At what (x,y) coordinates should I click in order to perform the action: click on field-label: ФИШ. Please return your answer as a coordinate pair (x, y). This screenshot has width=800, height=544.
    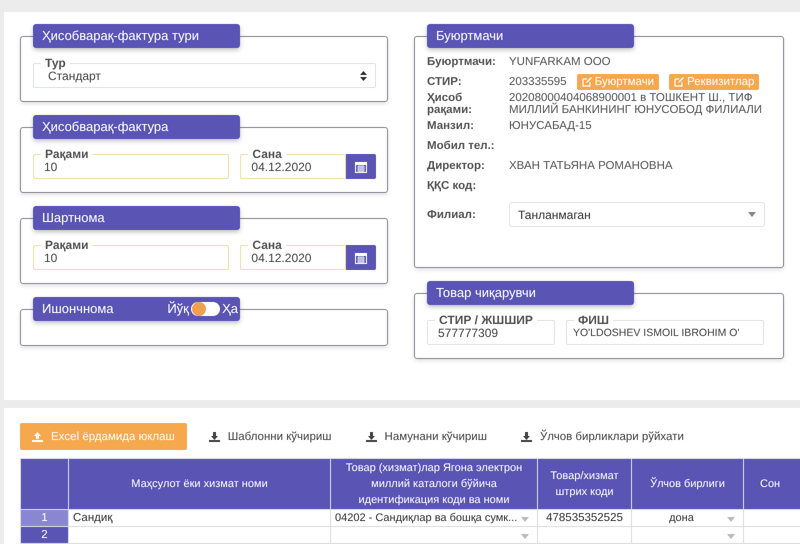
    Looking at the image, I should click on (593, 320).